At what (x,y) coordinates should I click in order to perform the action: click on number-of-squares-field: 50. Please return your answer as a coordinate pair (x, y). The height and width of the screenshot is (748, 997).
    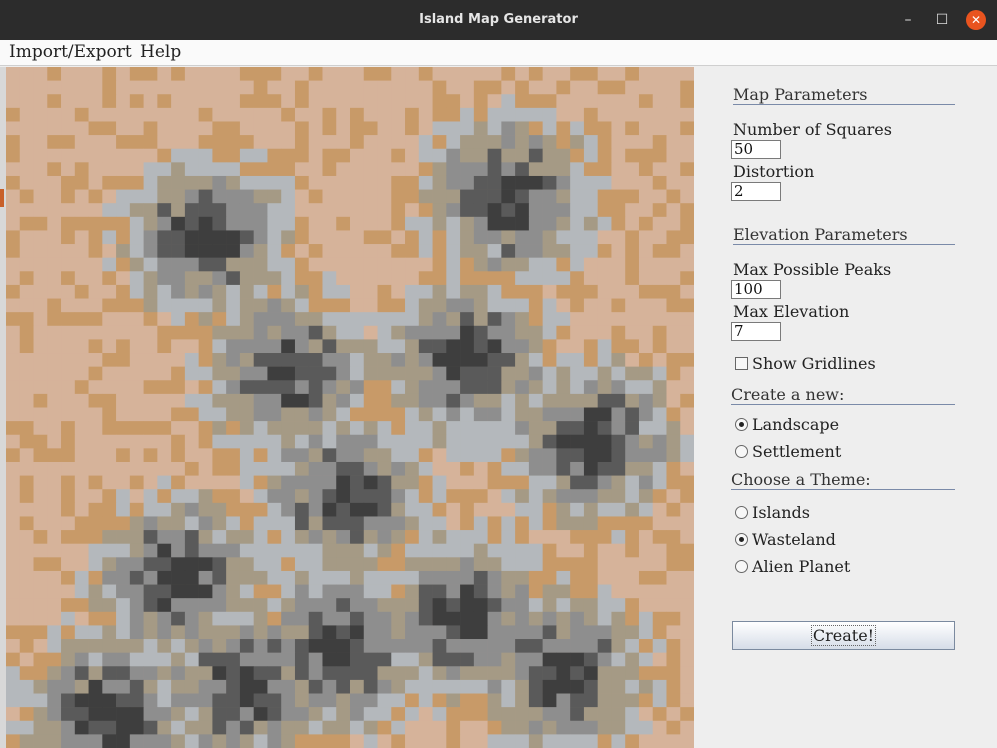
    Looking at the image, I should click on (756, 149).